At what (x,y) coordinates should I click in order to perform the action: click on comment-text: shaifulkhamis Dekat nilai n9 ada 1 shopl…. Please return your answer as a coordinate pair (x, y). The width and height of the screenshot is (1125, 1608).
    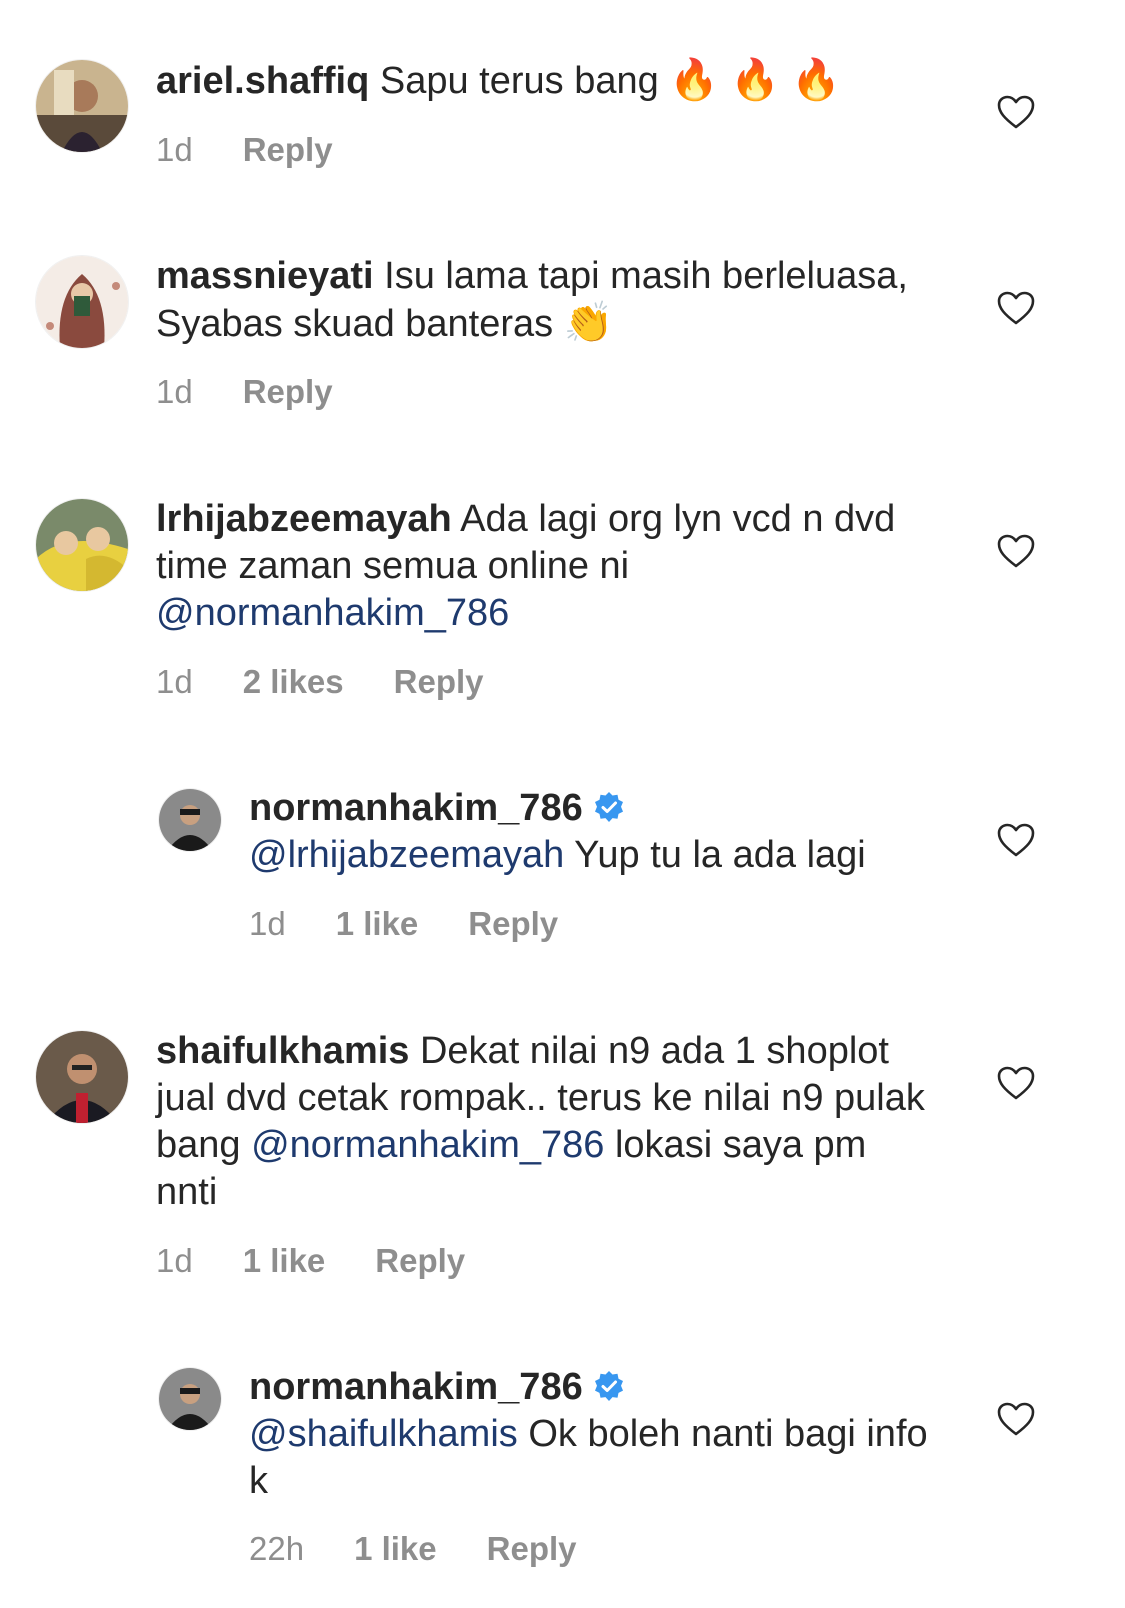
    Looking at the image, I should click on (541, 1122).